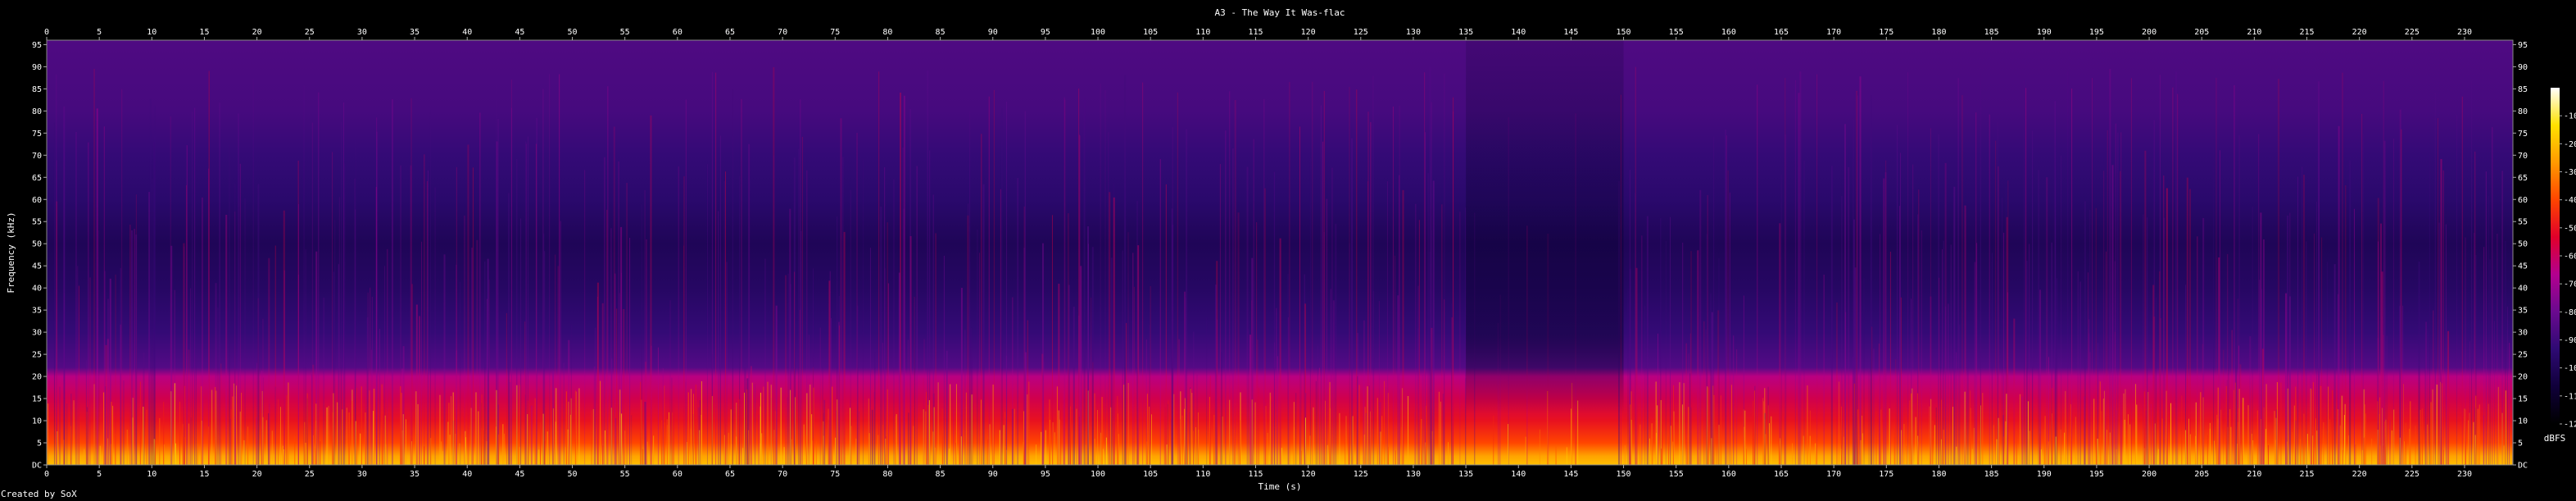 Image resolution: width=2576 pixels, height=501 pixels. I want to click on x-tick-label: 95, so click(1045, 32).